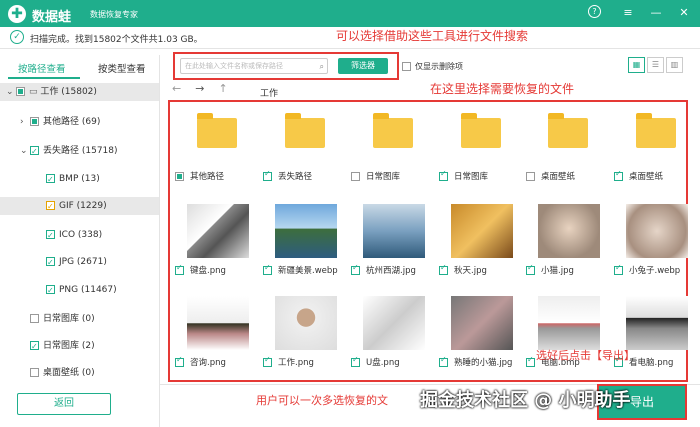 The width and height of the screenshot is (700, 427). What do you see at coordinates (406, 66) in the screenshot?
I see `show-deleted-checkbox` at bounding box center [406, 66].